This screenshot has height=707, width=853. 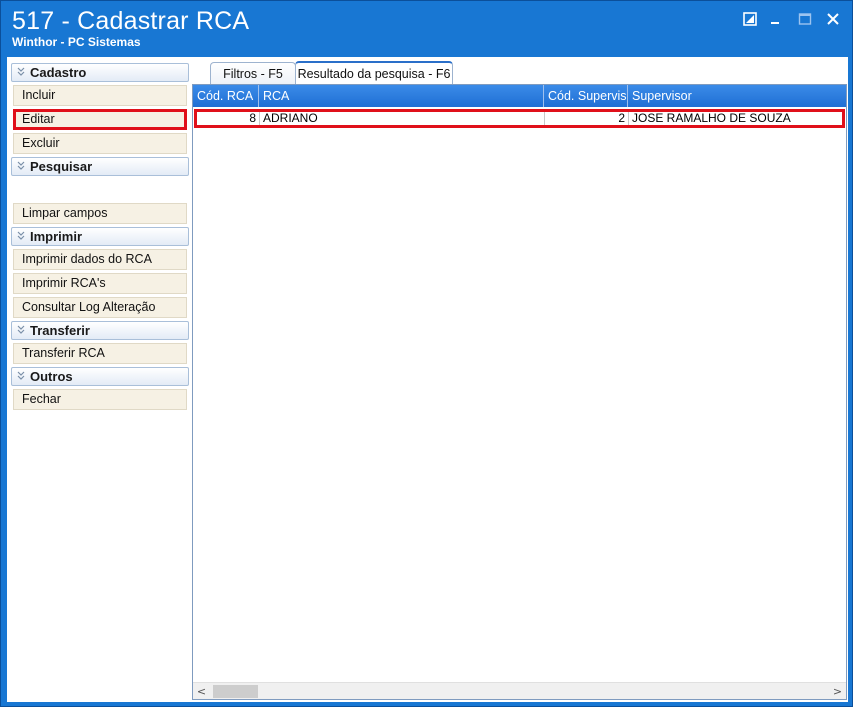 I want to click on group-label: Outros, so click(x=51, y=376).